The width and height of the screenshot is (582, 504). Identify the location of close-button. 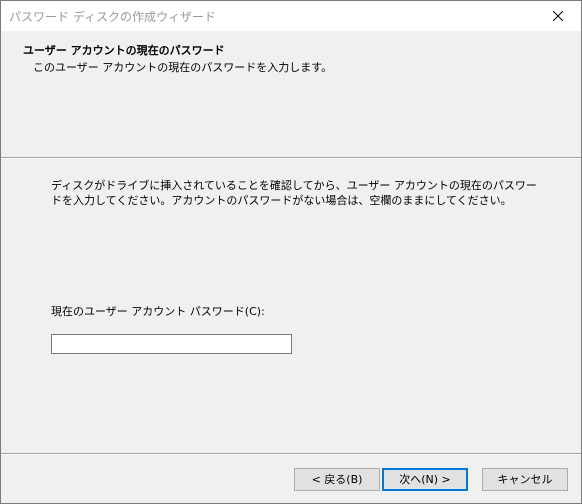
(558, 16).